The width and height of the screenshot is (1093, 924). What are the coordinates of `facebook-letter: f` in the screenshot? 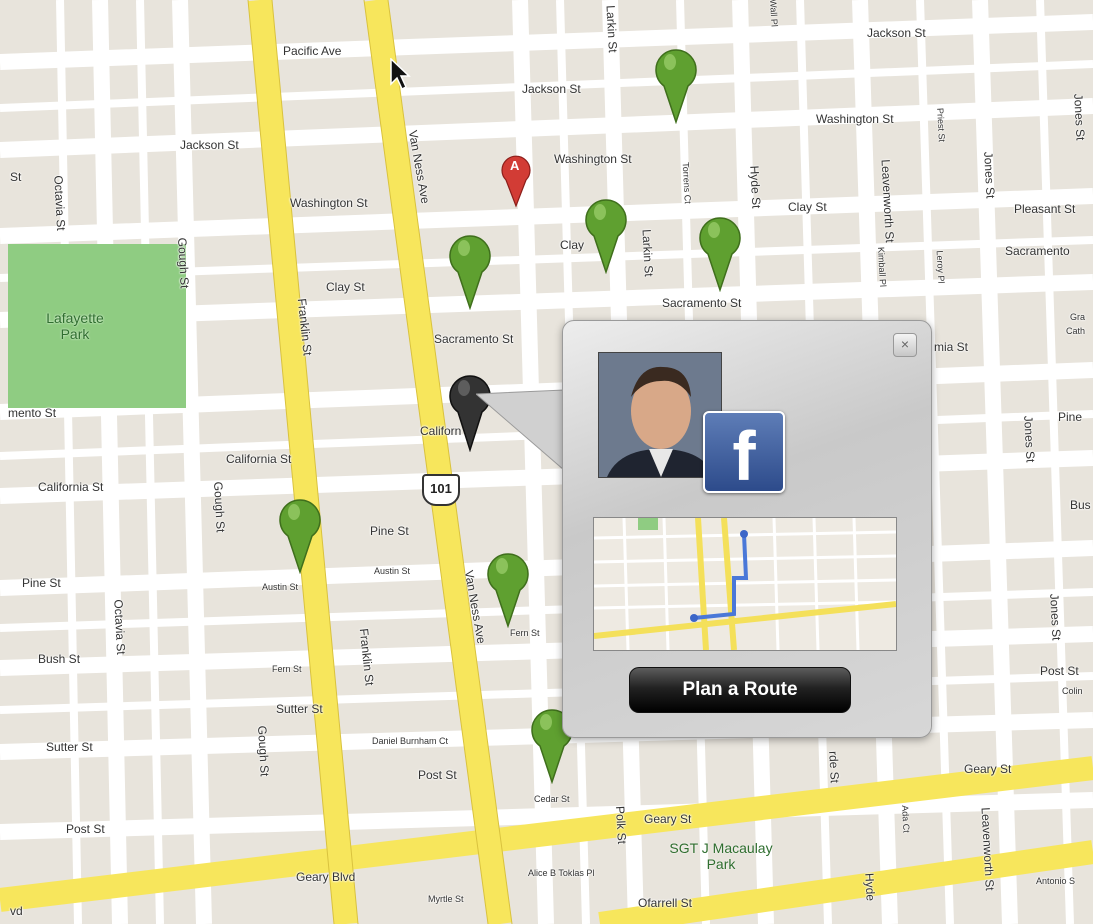 It's located at (744, 456).